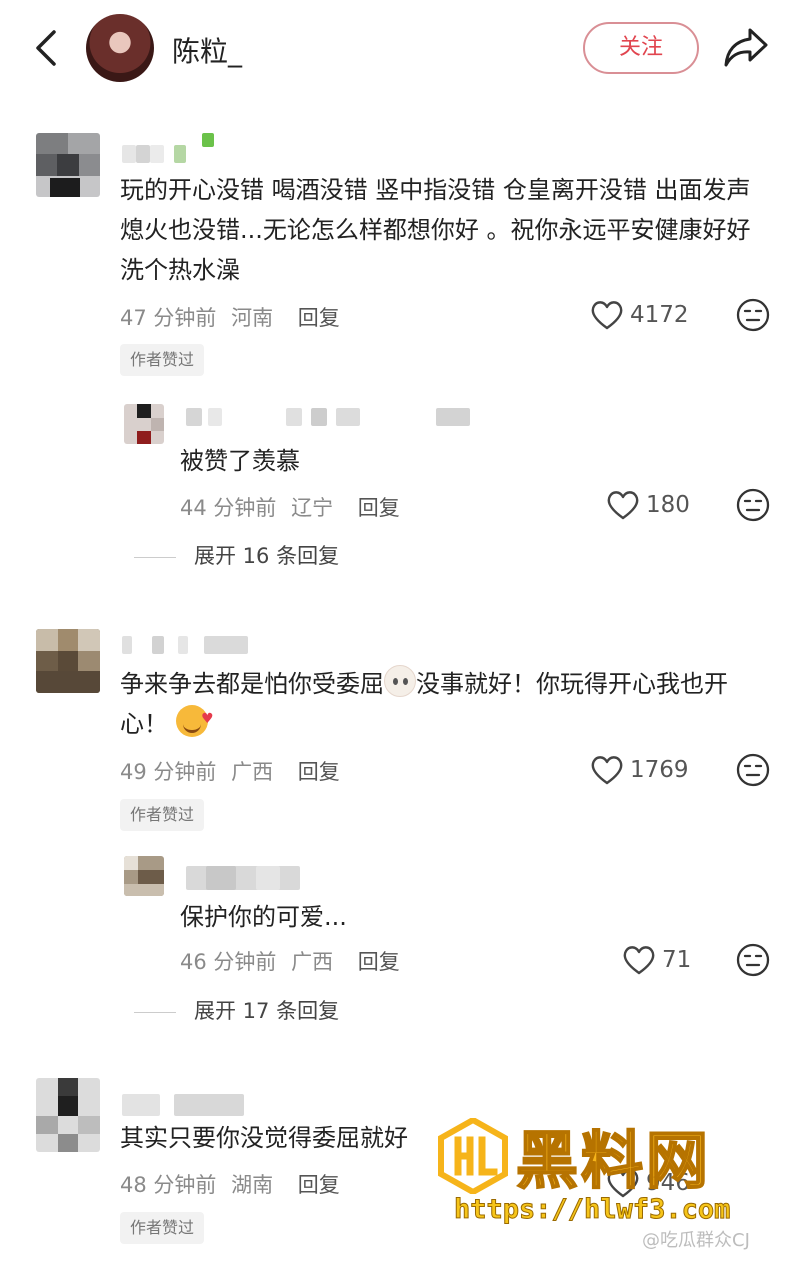 This screenshot has height=1261, width=800. What do you see at coordinates (290, 507) in the screenshot?
I see `reply-meta: 44 分钟前 辽宁 回复` at bounding box center [290, 507].